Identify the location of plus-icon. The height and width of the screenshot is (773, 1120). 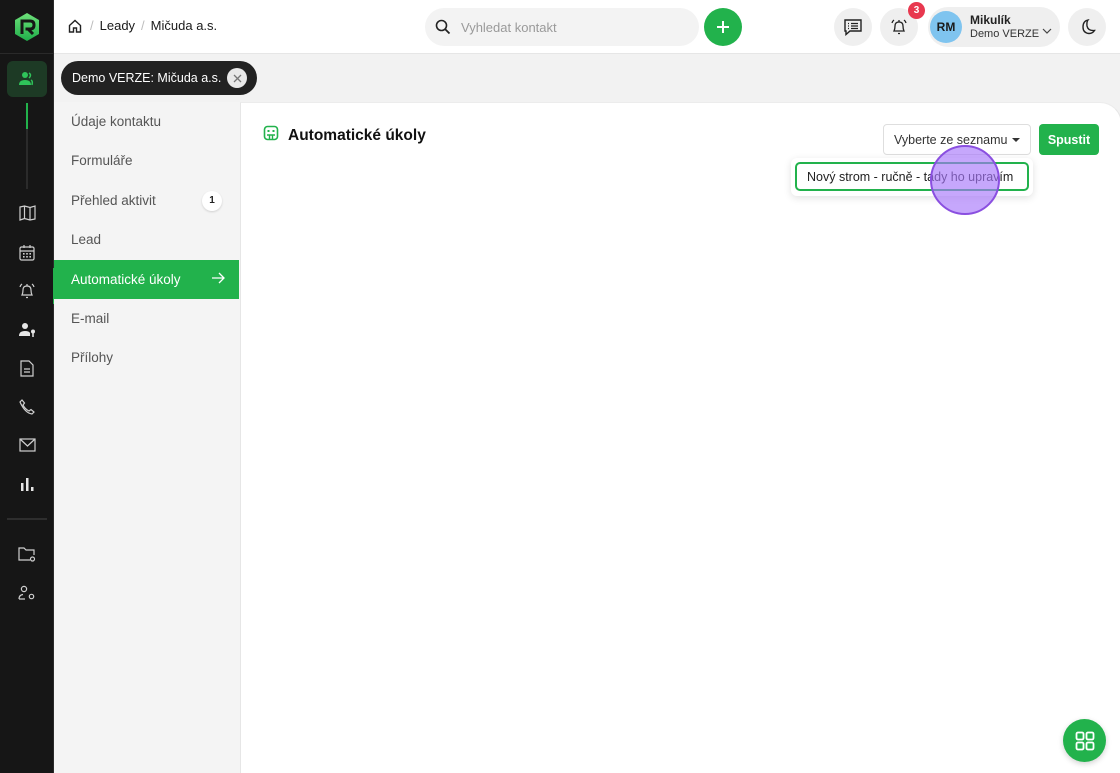
(723, 27).